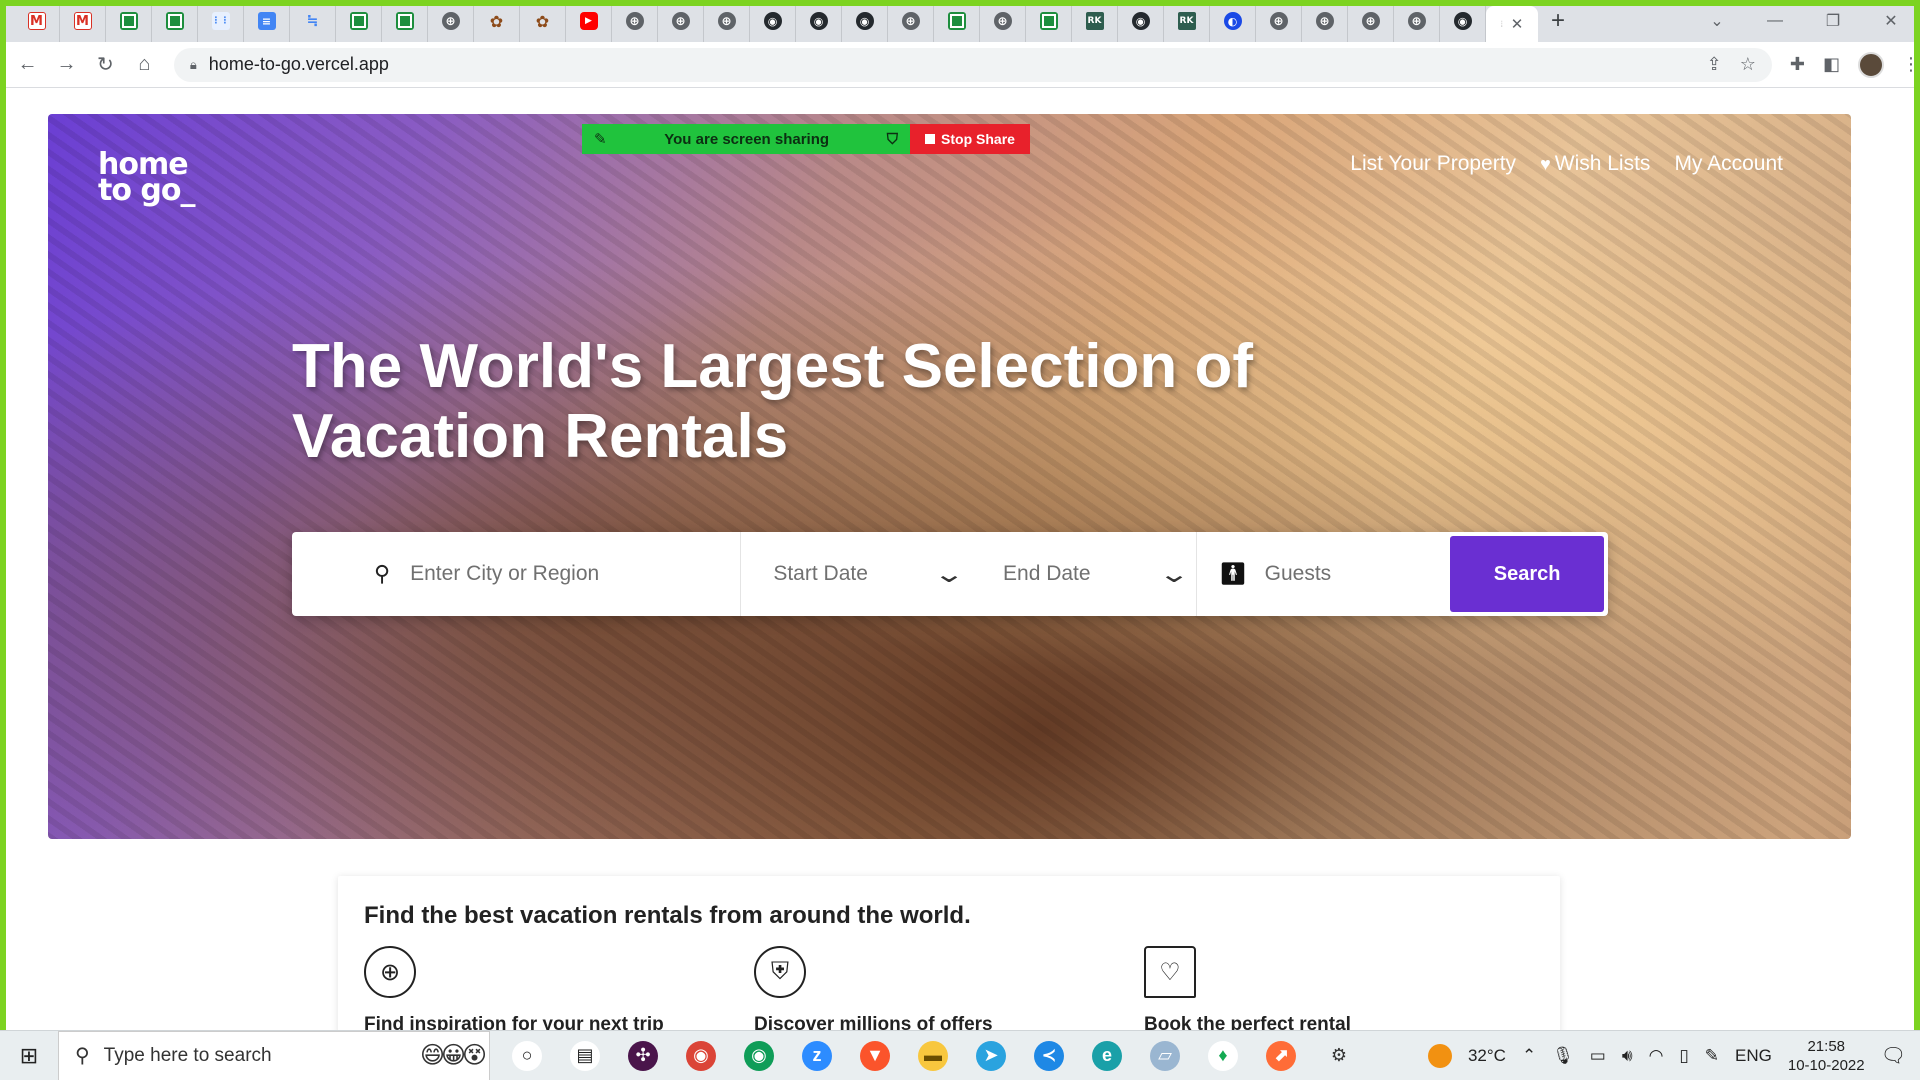 This screenshot has height=1080, width=1920. Describe the element at coordinates (1893, 1055) in the screenshot. I see `notifications-icon: 🗨︎` at that location.